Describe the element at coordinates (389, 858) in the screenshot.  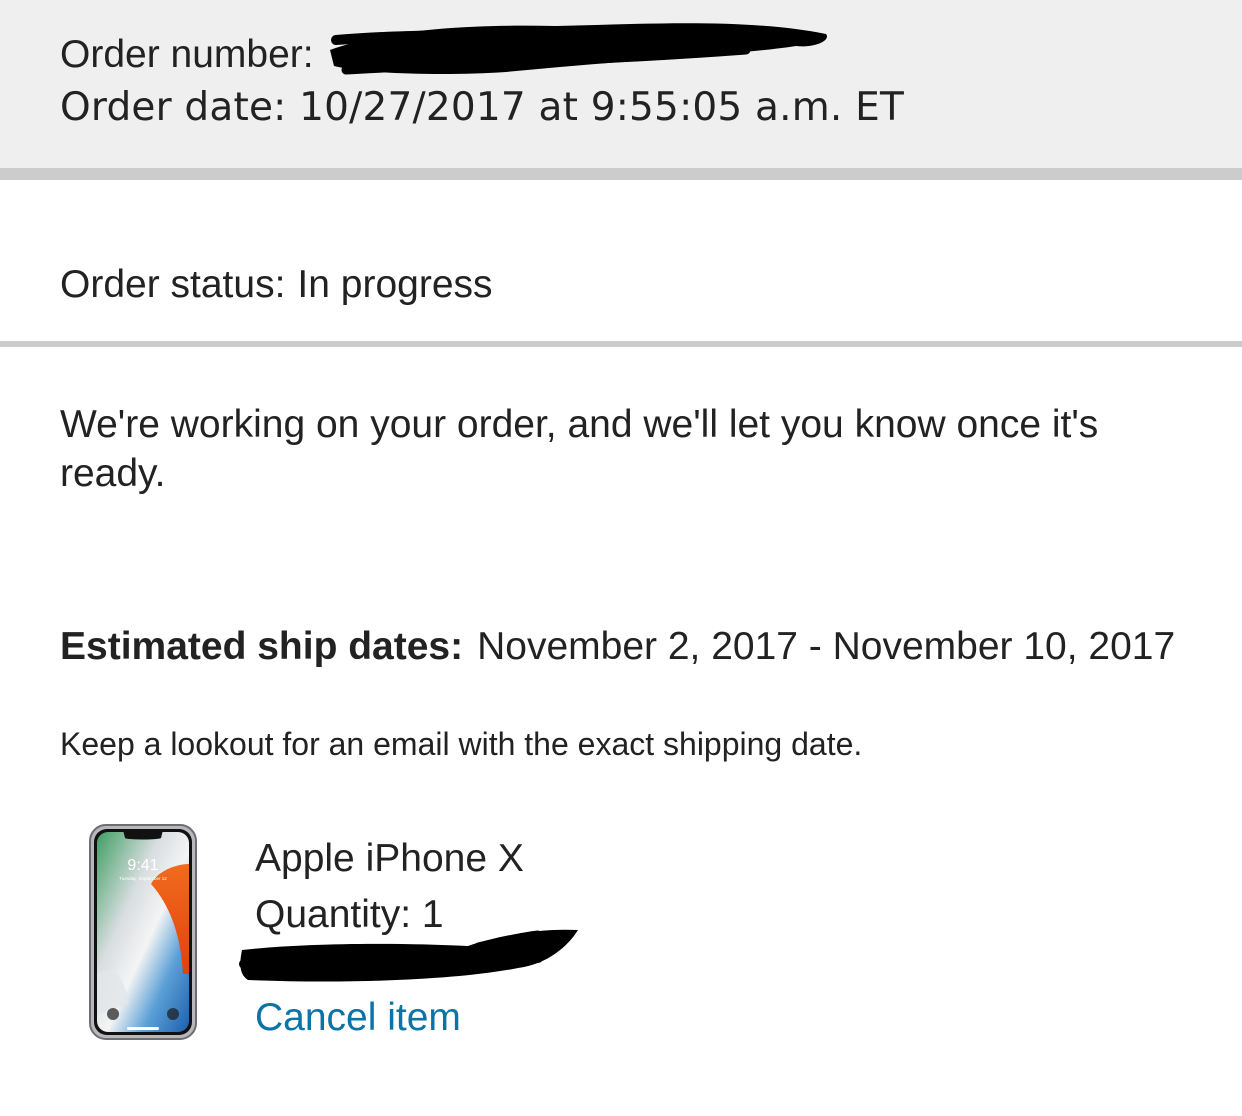
I see `product-name: Apple iPhone X` at that location.